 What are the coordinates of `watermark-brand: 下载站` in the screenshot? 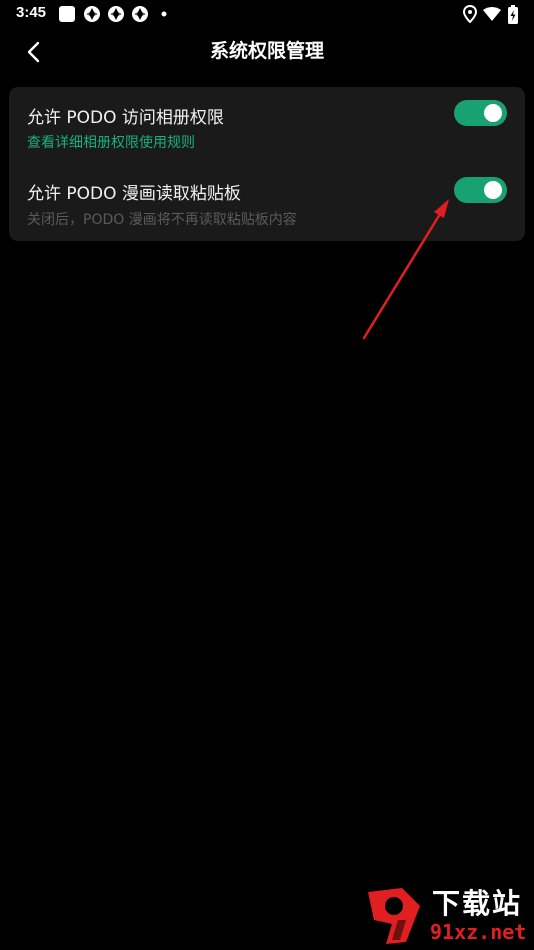 It's located at (477, 903).